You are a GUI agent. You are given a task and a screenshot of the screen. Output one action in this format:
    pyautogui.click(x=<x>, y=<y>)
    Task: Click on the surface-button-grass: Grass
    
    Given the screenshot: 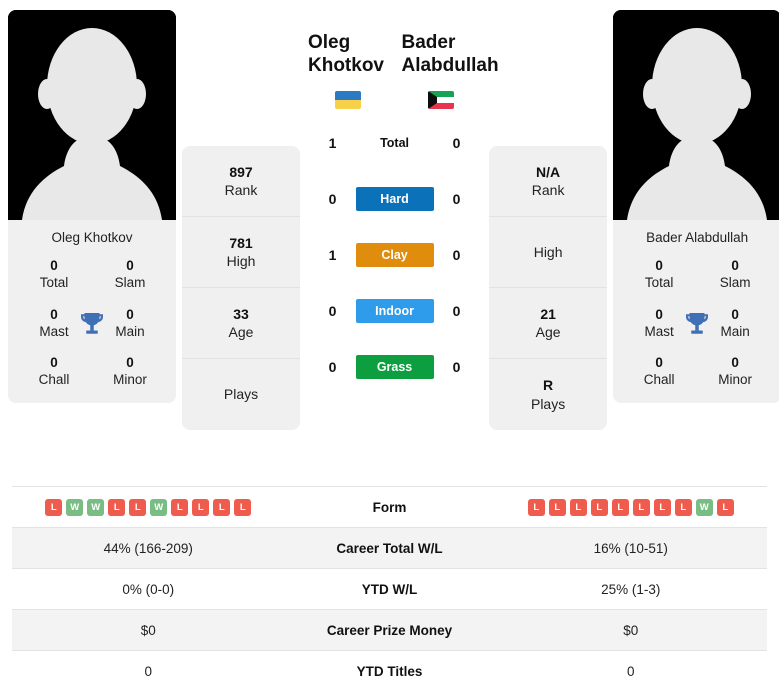 What is the action you would take?
    pyautogui.click(x=394, y=366)
    